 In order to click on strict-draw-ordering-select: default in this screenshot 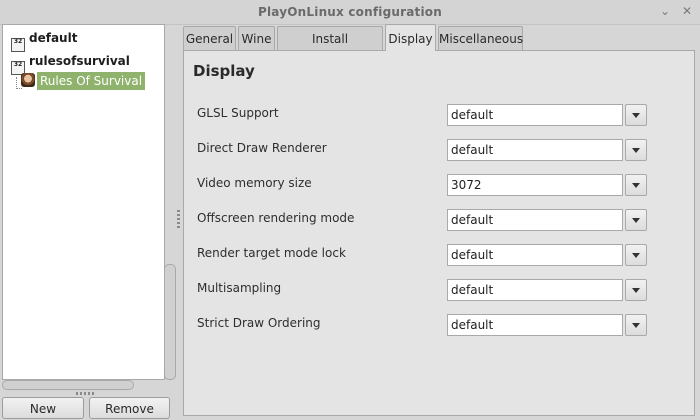, I will do `click(547, 325)`.